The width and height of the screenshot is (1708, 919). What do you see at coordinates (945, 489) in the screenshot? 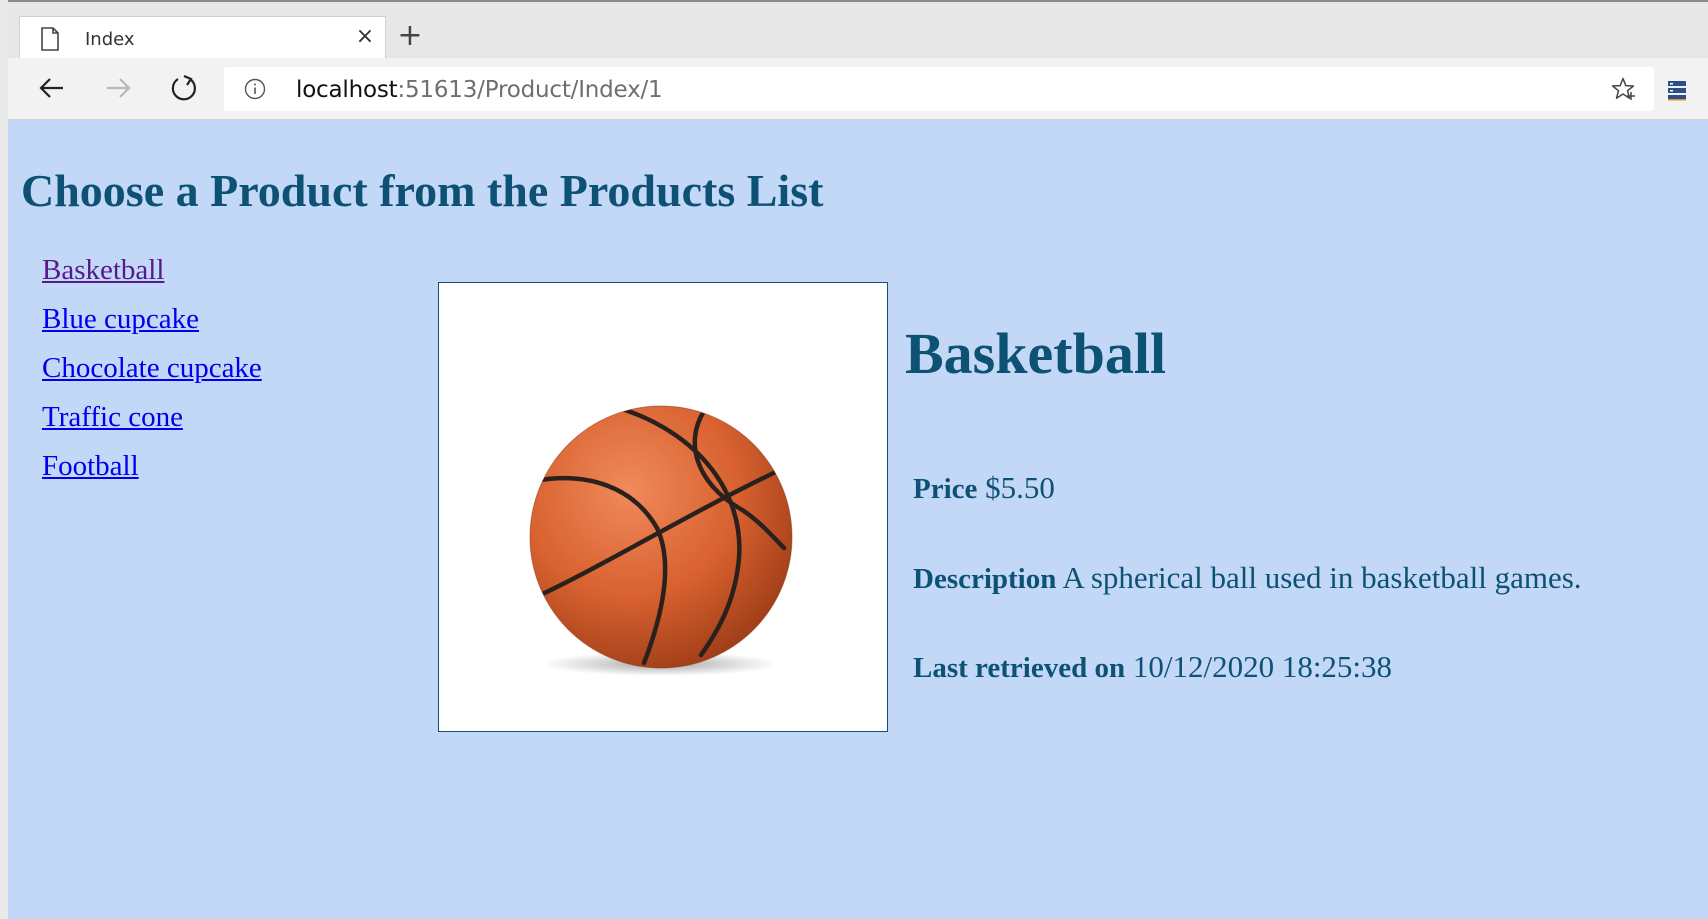
I see `price-label: Price` at bounding box center [945, 489].